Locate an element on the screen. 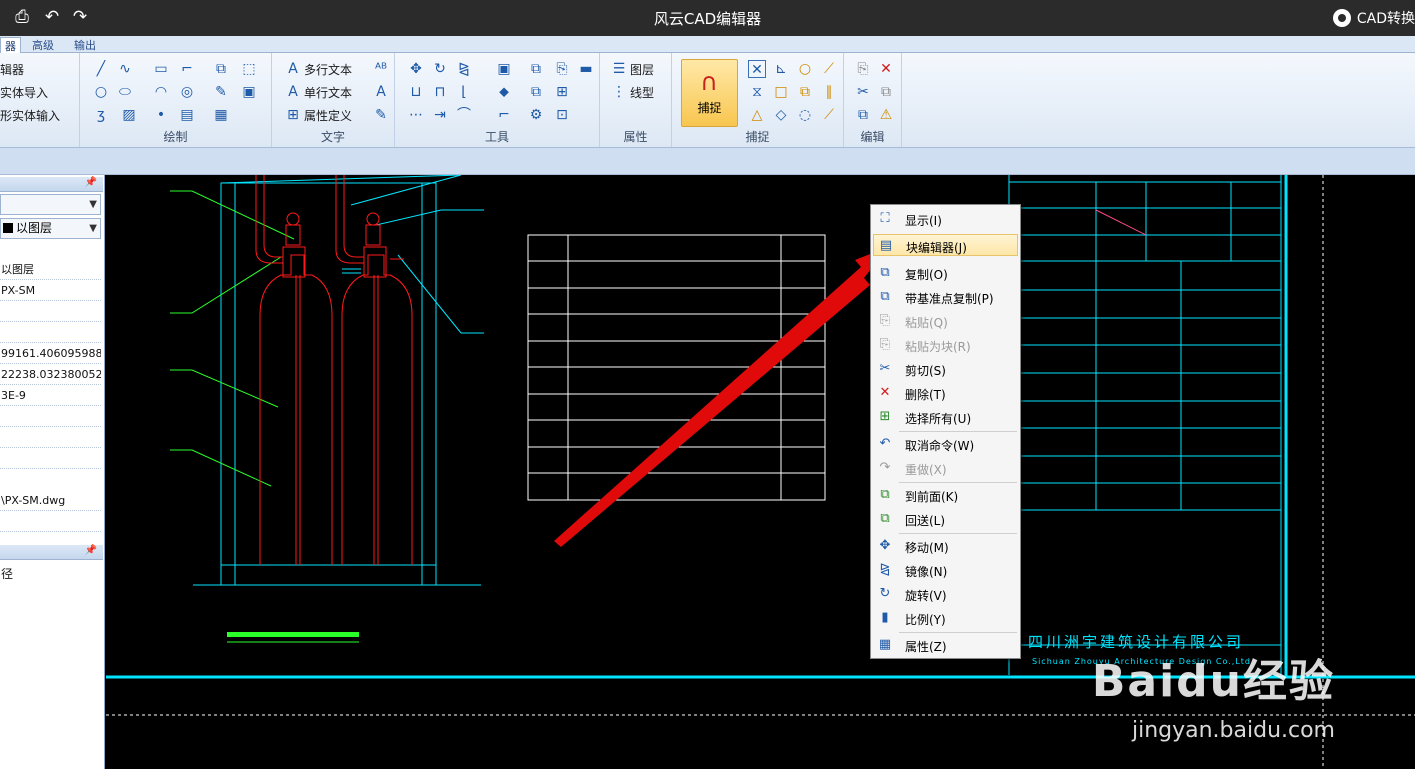  join-tool-icon: ⋯ is located at coordinates (416, 115).